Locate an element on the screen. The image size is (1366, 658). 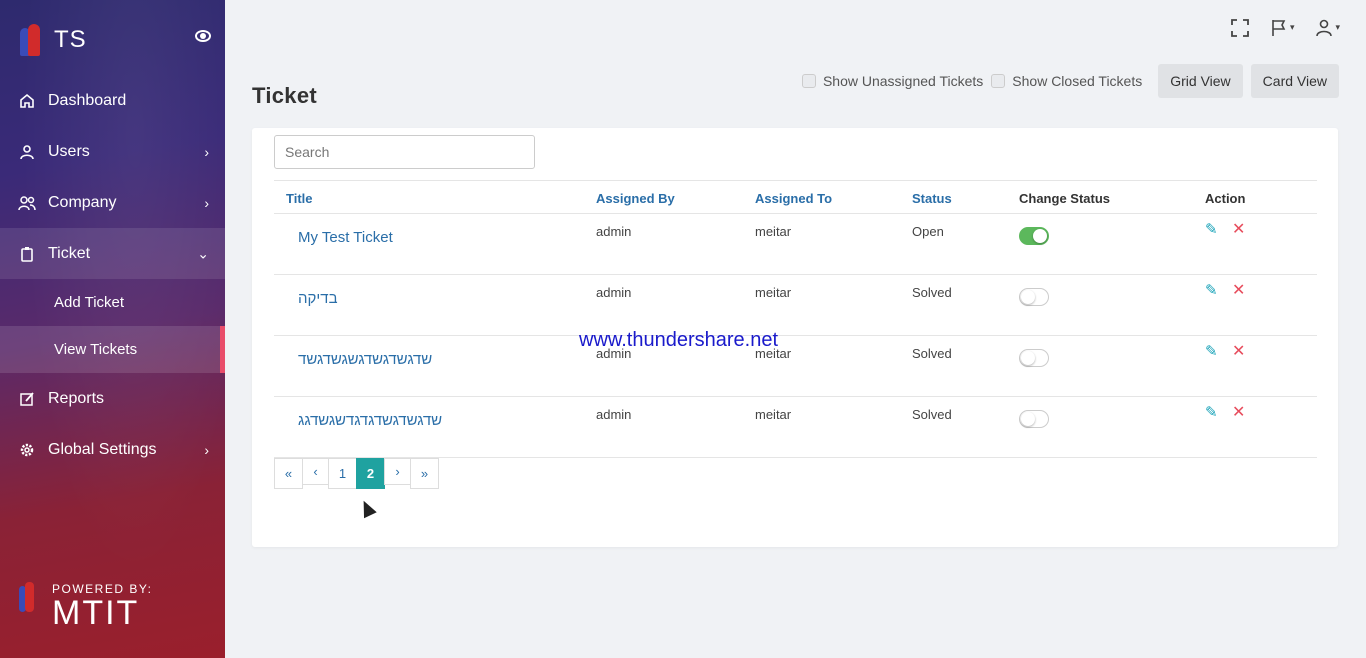
fullscreen-icon is located at coordinates (1240, 28).